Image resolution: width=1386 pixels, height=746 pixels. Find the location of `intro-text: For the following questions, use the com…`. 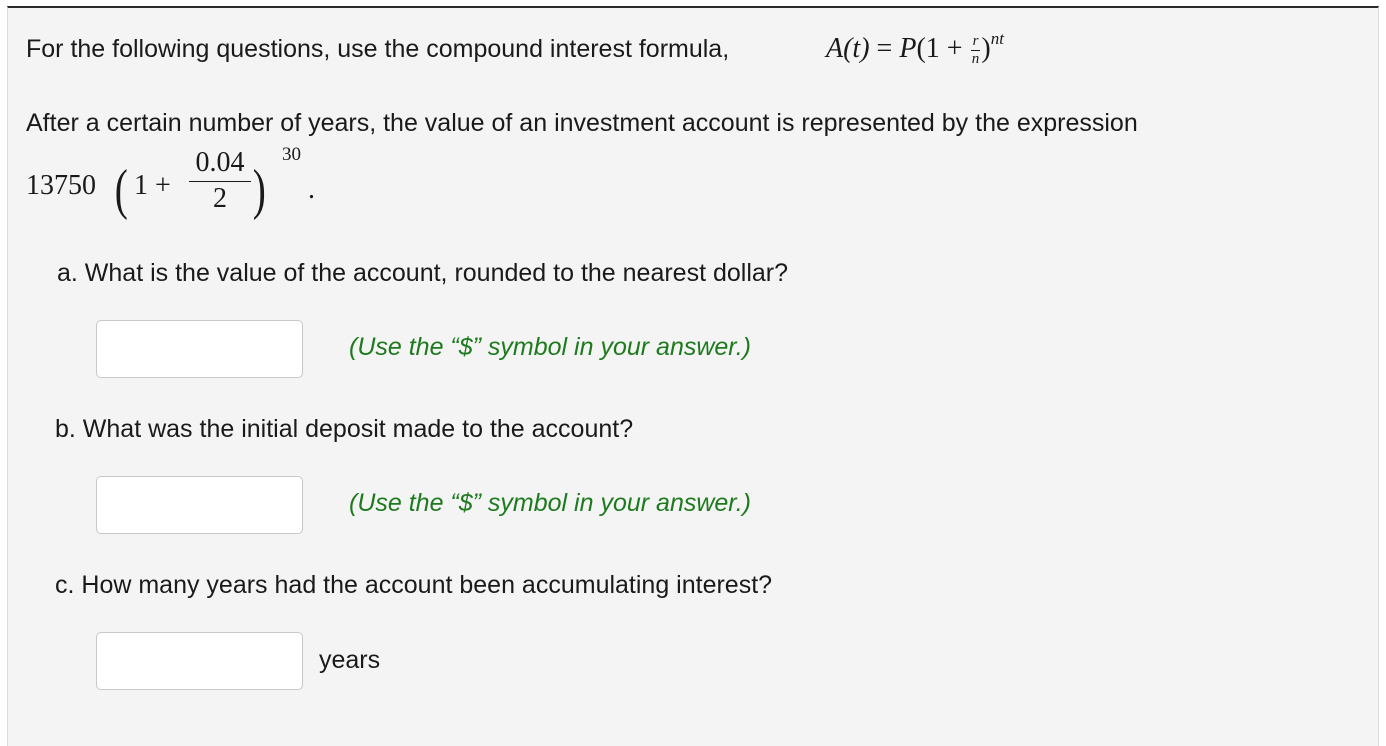

intro-text: For the following questions, use the com… is located at coordinates (378, 49).